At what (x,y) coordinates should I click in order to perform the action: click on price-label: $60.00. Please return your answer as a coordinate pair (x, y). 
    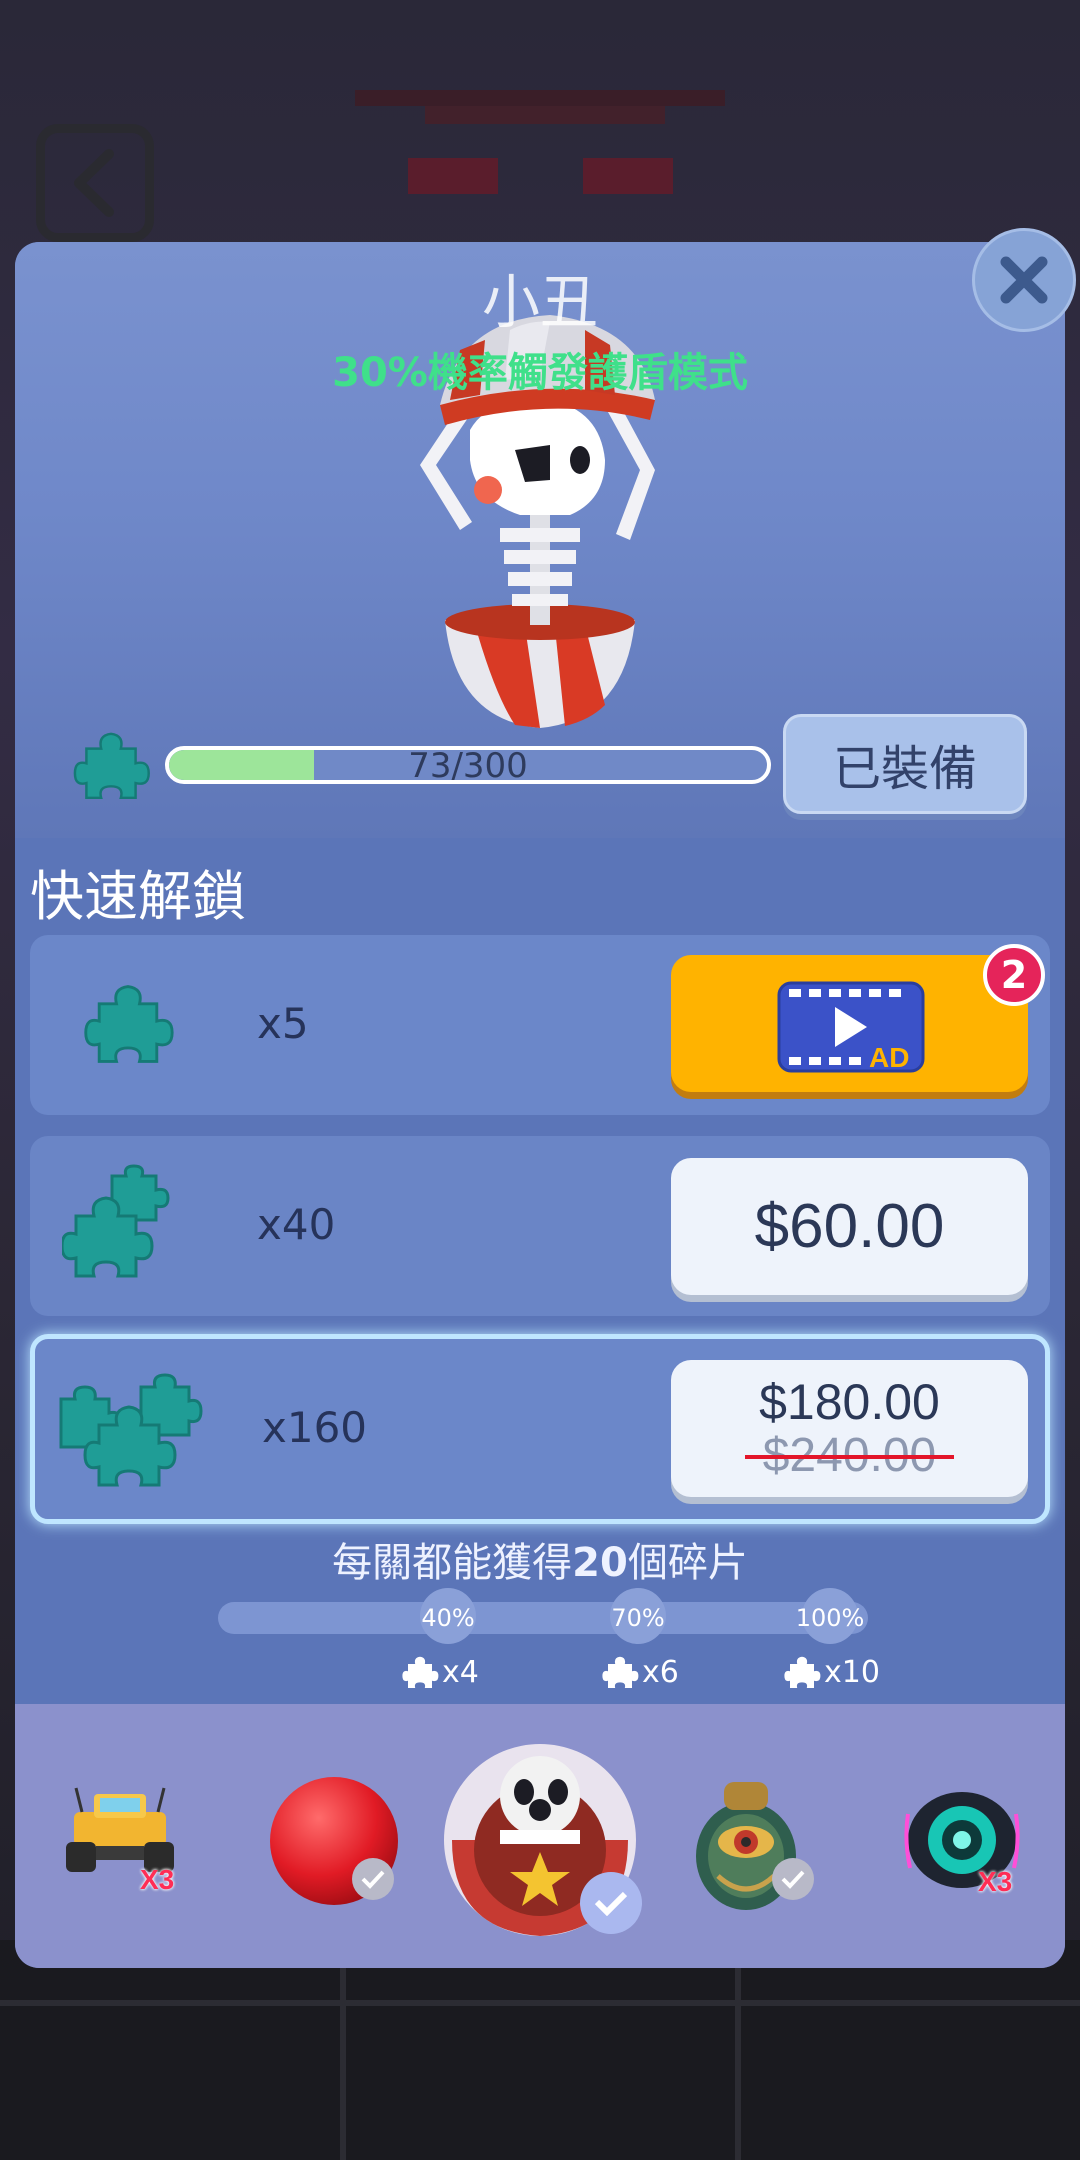
    Looking at the image, I should click on (849, 1226).